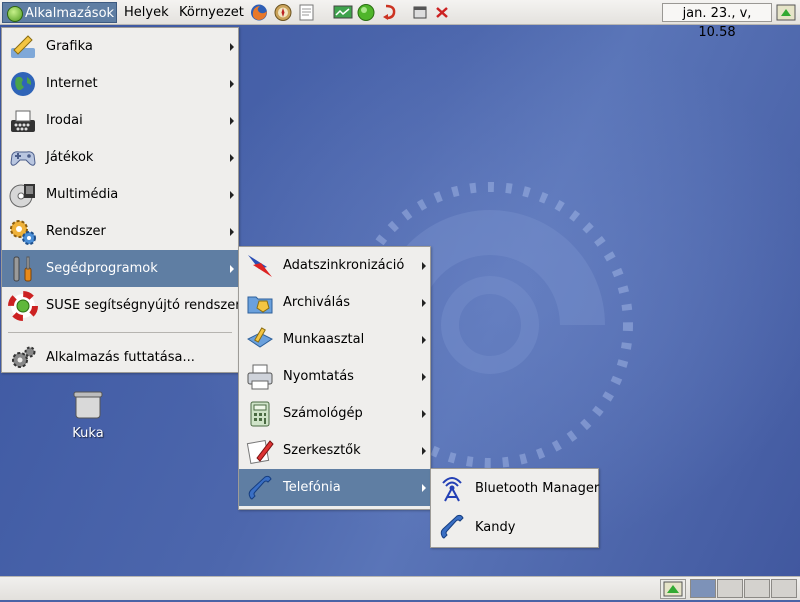  Describe the element at coordinates (312, 487) in the screenshot. I see `menu-item-label: Telefónia` at that location.